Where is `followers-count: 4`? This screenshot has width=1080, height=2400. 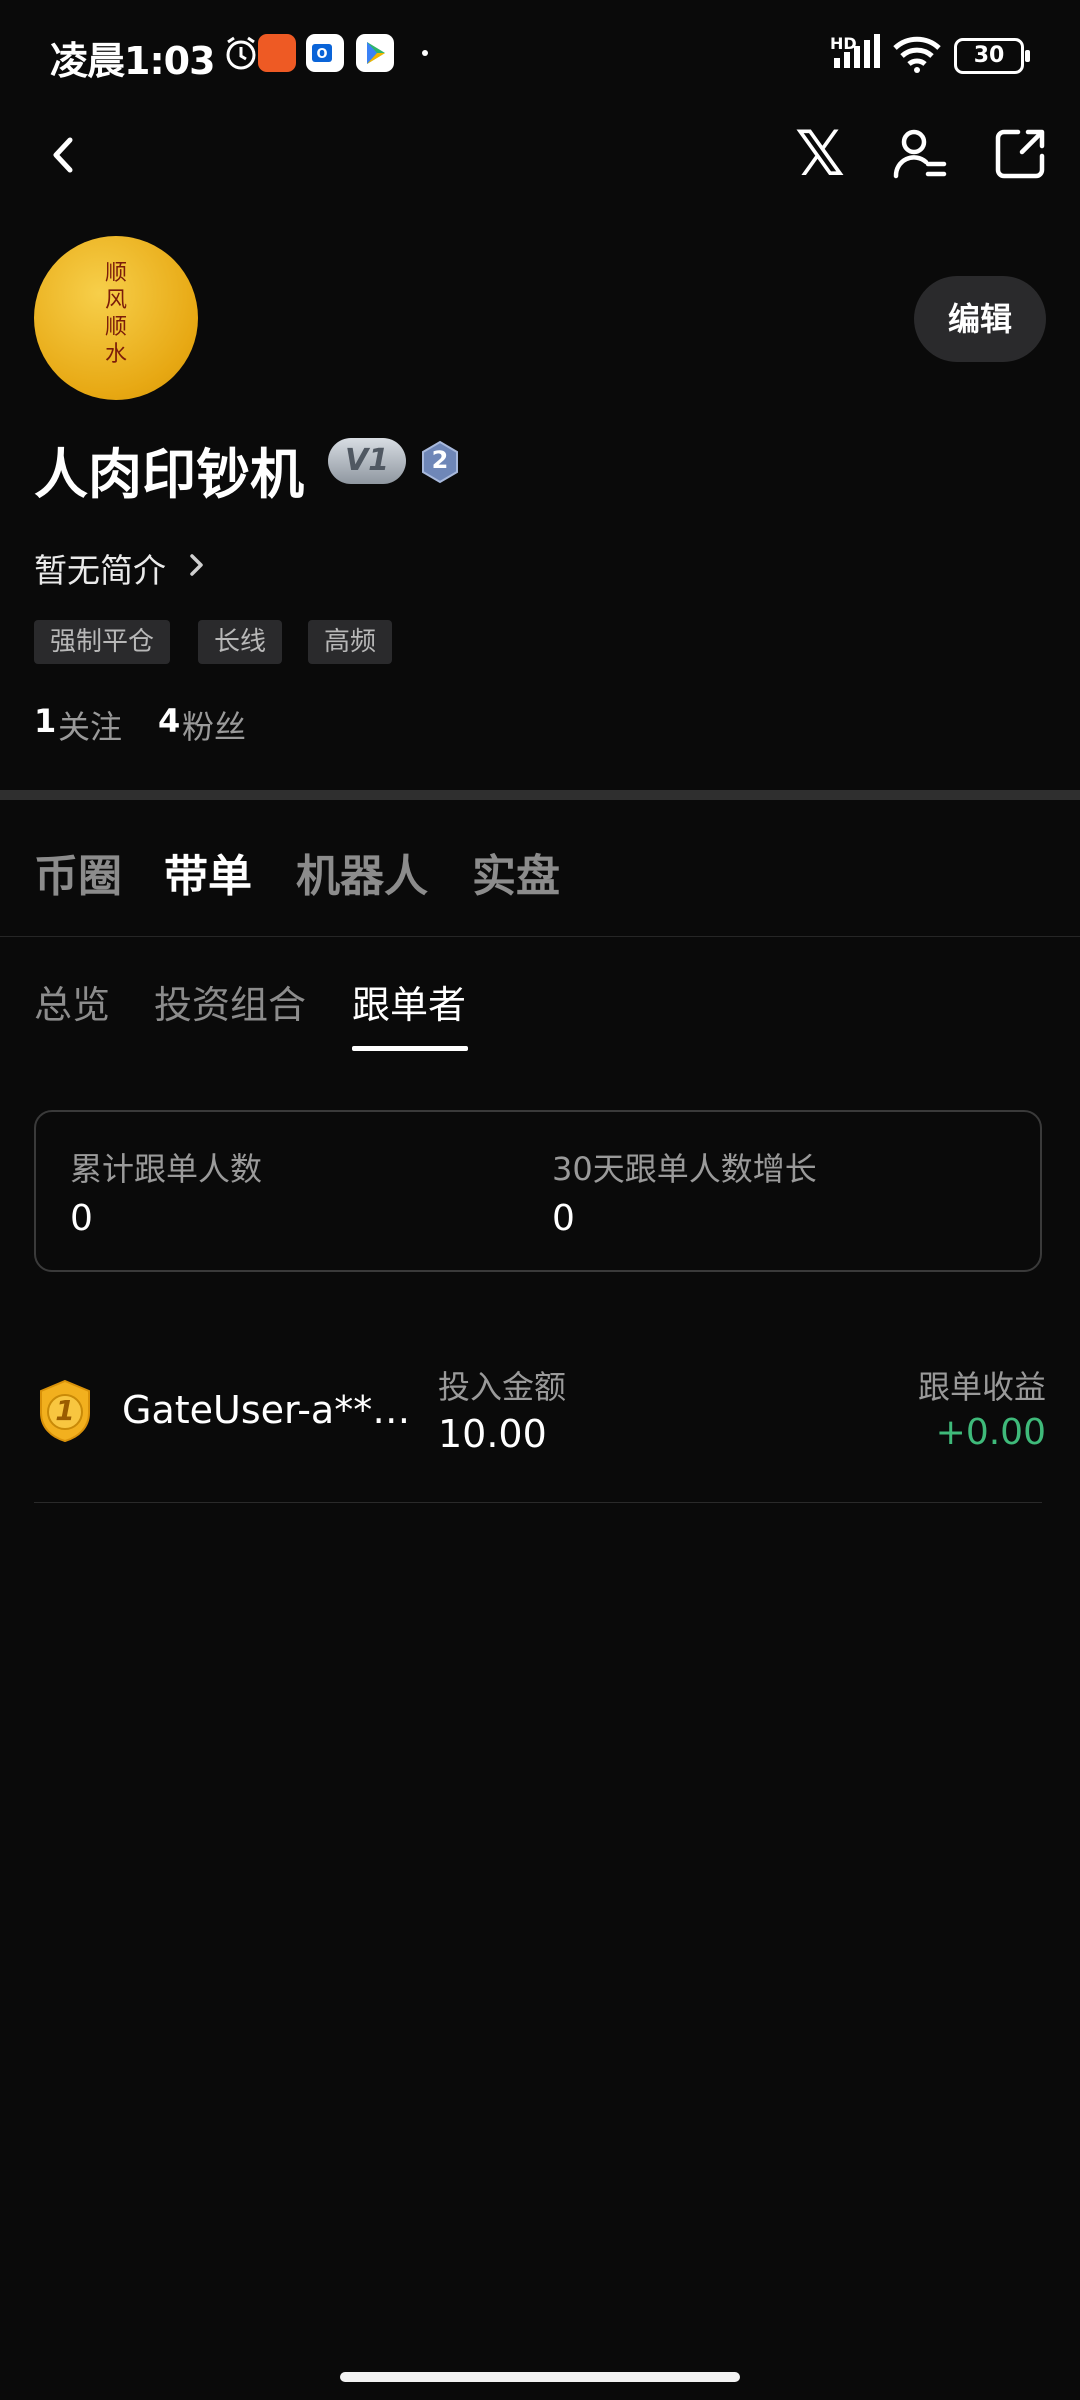 followers-count: 4 is located at coordinates (169, 721).